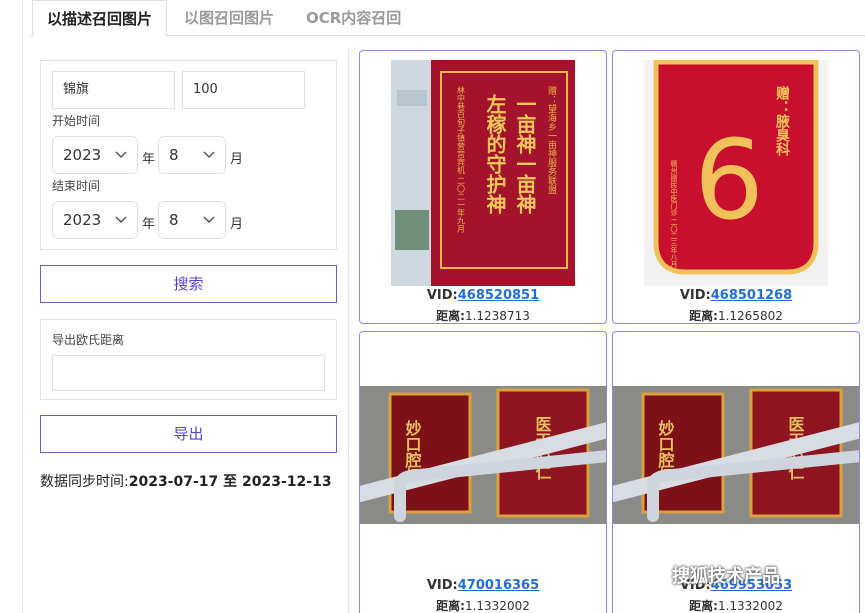 This screenshot has width=865, height=613. What do you see at coordinates (751, 295) in the screenshot?
I see `vid-link: 468501268` at bounding box center [751, 295].